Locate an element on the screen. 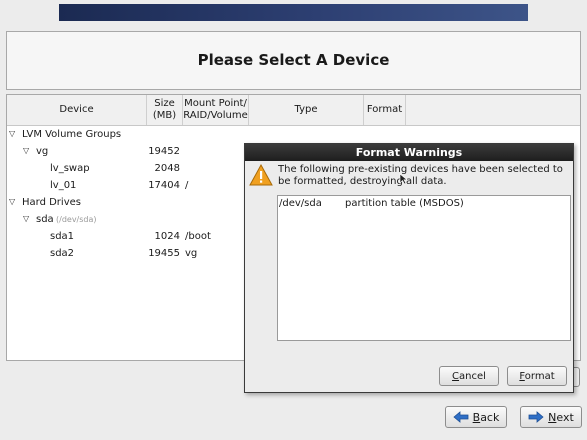 The image size is (587, 440). tree-row-lvm-groups: ▽ LVM Volume Groups is located at coordinates (293, 134).